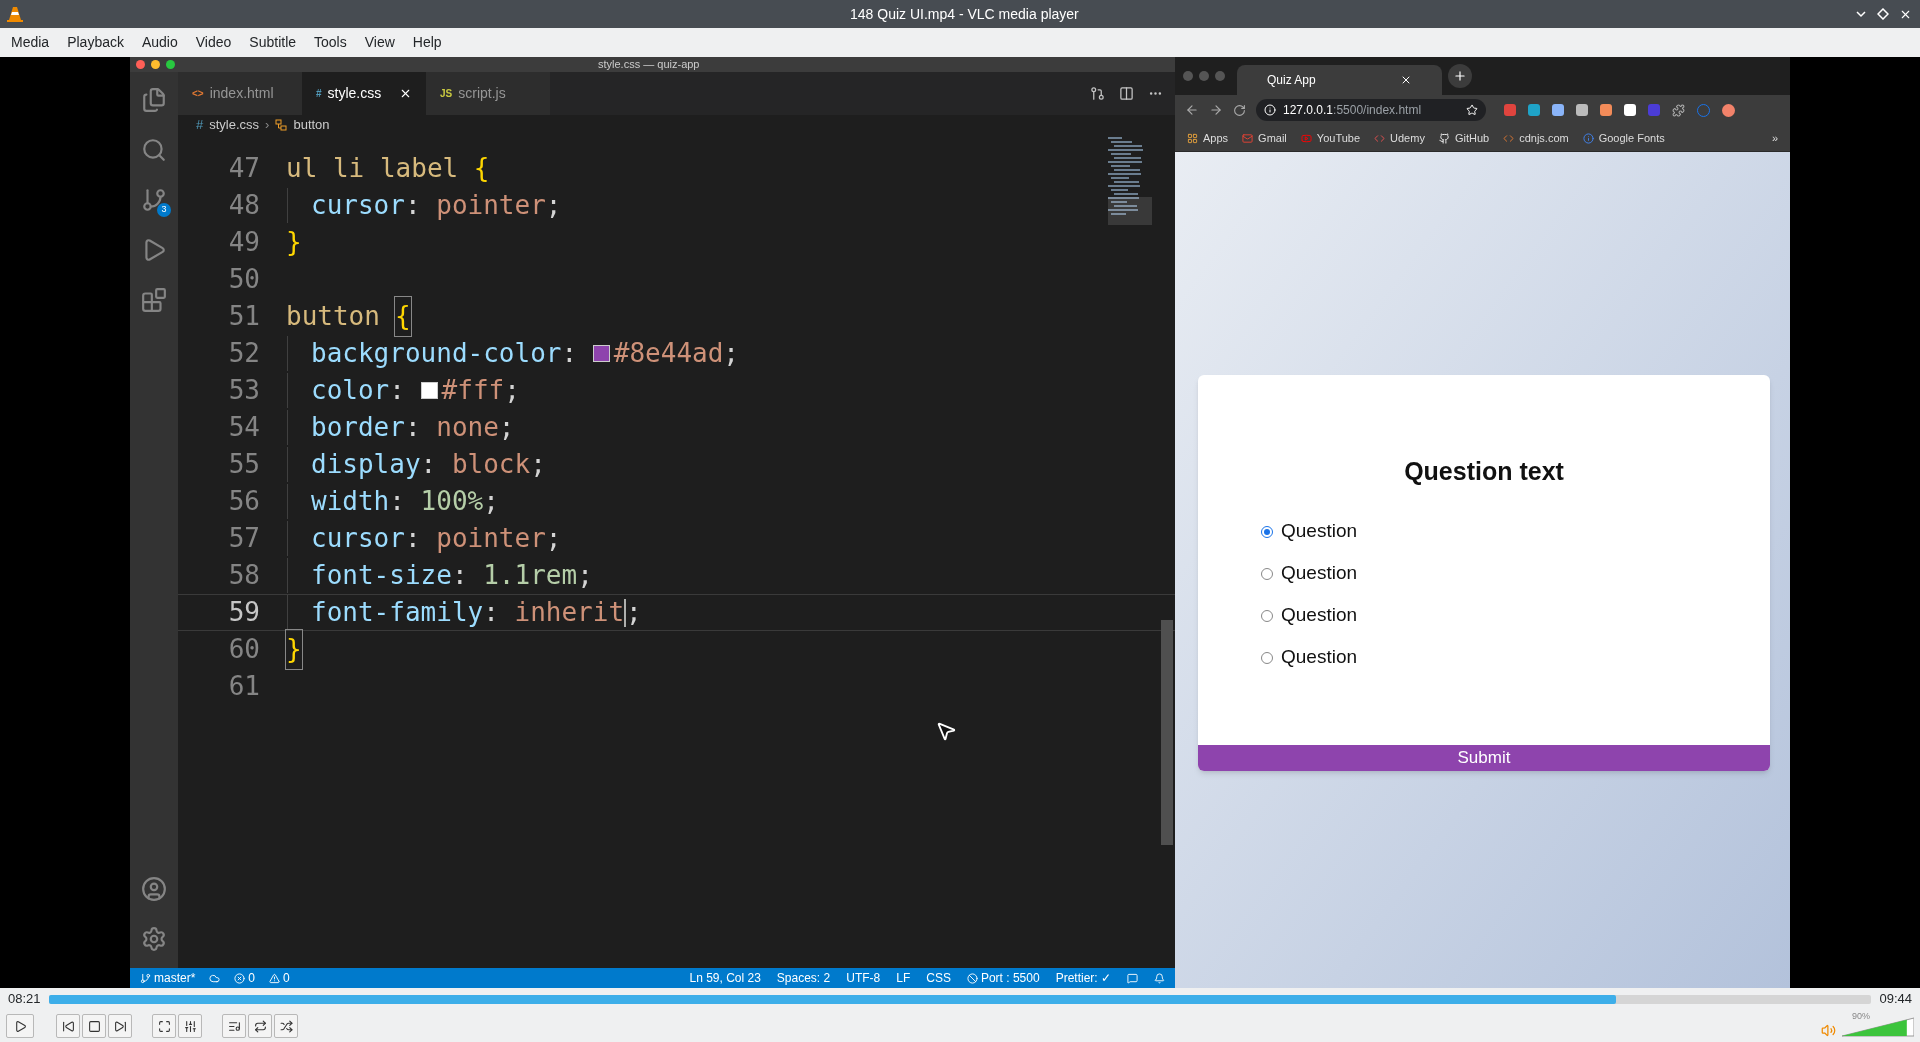 This screenshot has height=1042, width=1920. Describe the element at coordinates (1878, 1026) in the screenshot. I see `volume-slider` at that location.